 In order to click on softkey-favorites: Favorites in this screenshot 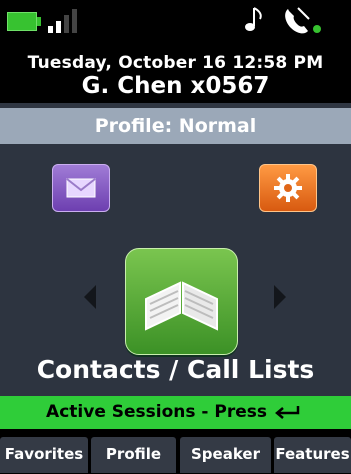, I will do `click(44, 455)`.